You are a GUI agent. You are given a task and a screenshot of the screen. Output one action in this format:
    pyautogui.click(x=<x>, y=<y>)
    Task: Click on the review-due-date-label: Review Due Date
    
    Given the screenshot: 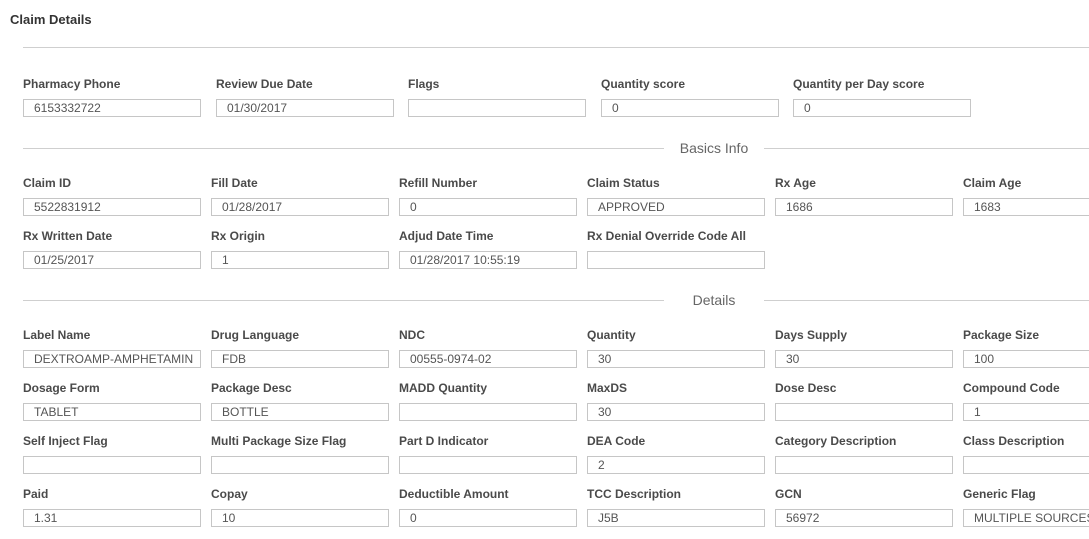 What is the action you would take?
    pyautogui.click(x=264, y=84)
    